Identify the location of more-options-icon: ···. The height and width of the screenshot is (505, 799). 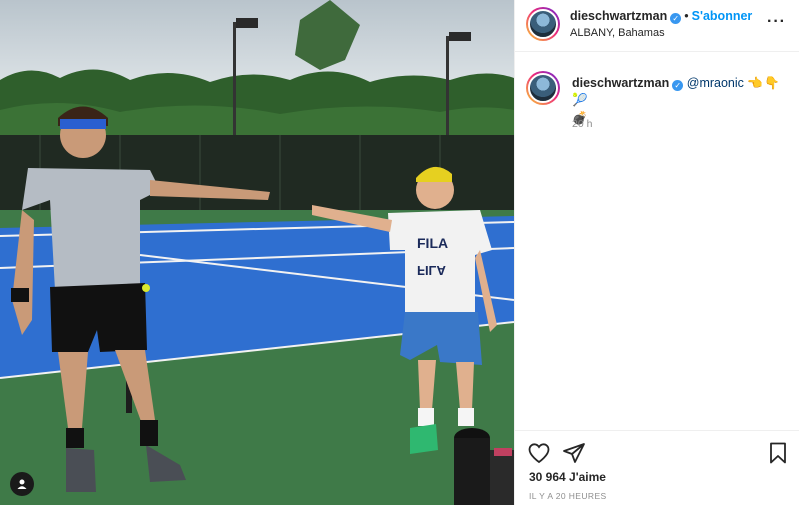
(776, 22).